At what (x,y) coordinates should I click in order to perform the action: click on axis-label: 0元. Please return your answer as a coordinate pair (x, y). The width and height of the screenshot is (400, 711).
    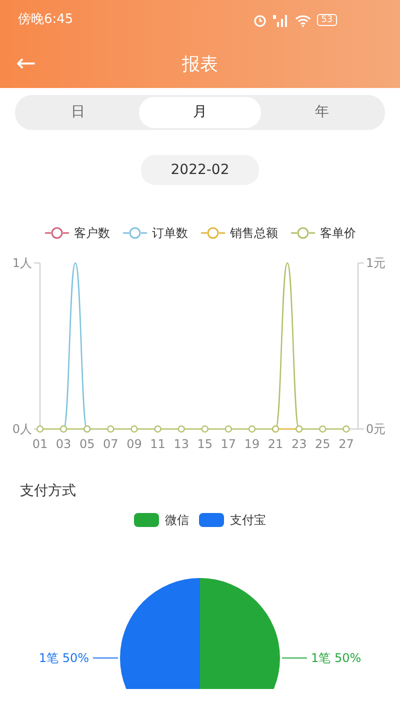
    Looking at the image, I should click on (376, 429).